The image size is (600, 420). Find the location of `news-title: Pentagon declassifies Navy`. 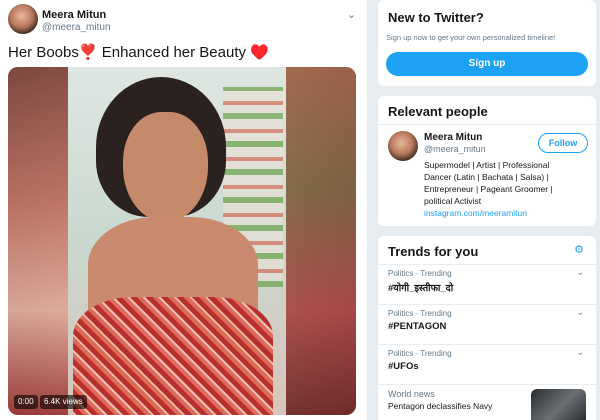

news-title: Pentagon declassifies Navy is located at coordinates (453, 410).